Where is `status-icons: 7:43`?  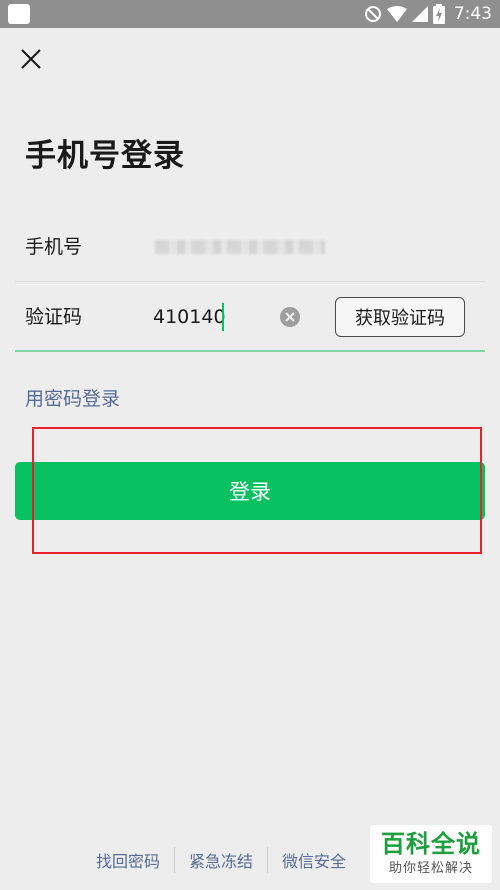 status-icons: 7:43 is located at coordinates (428, 14).